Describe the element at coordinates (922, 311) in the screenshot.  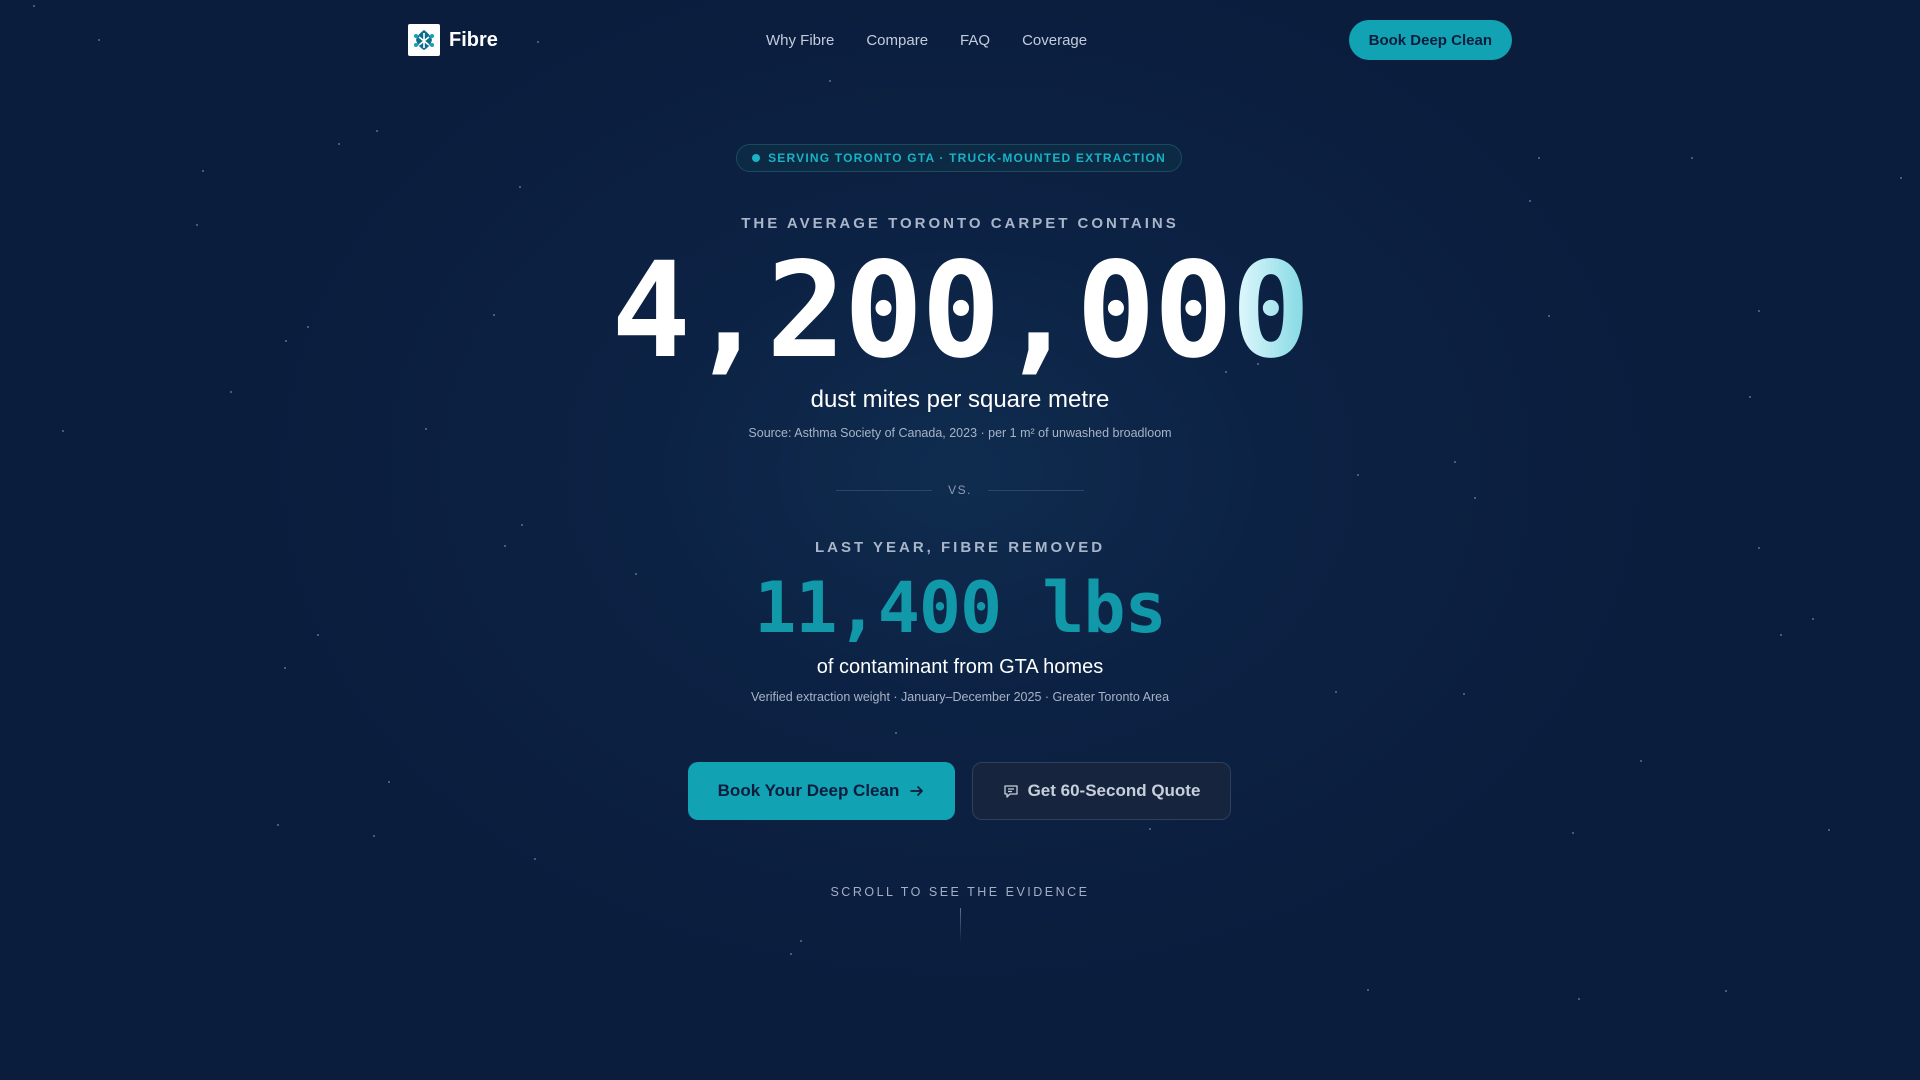
I see `dust-mite-count-main: 4,200,00` at that location.